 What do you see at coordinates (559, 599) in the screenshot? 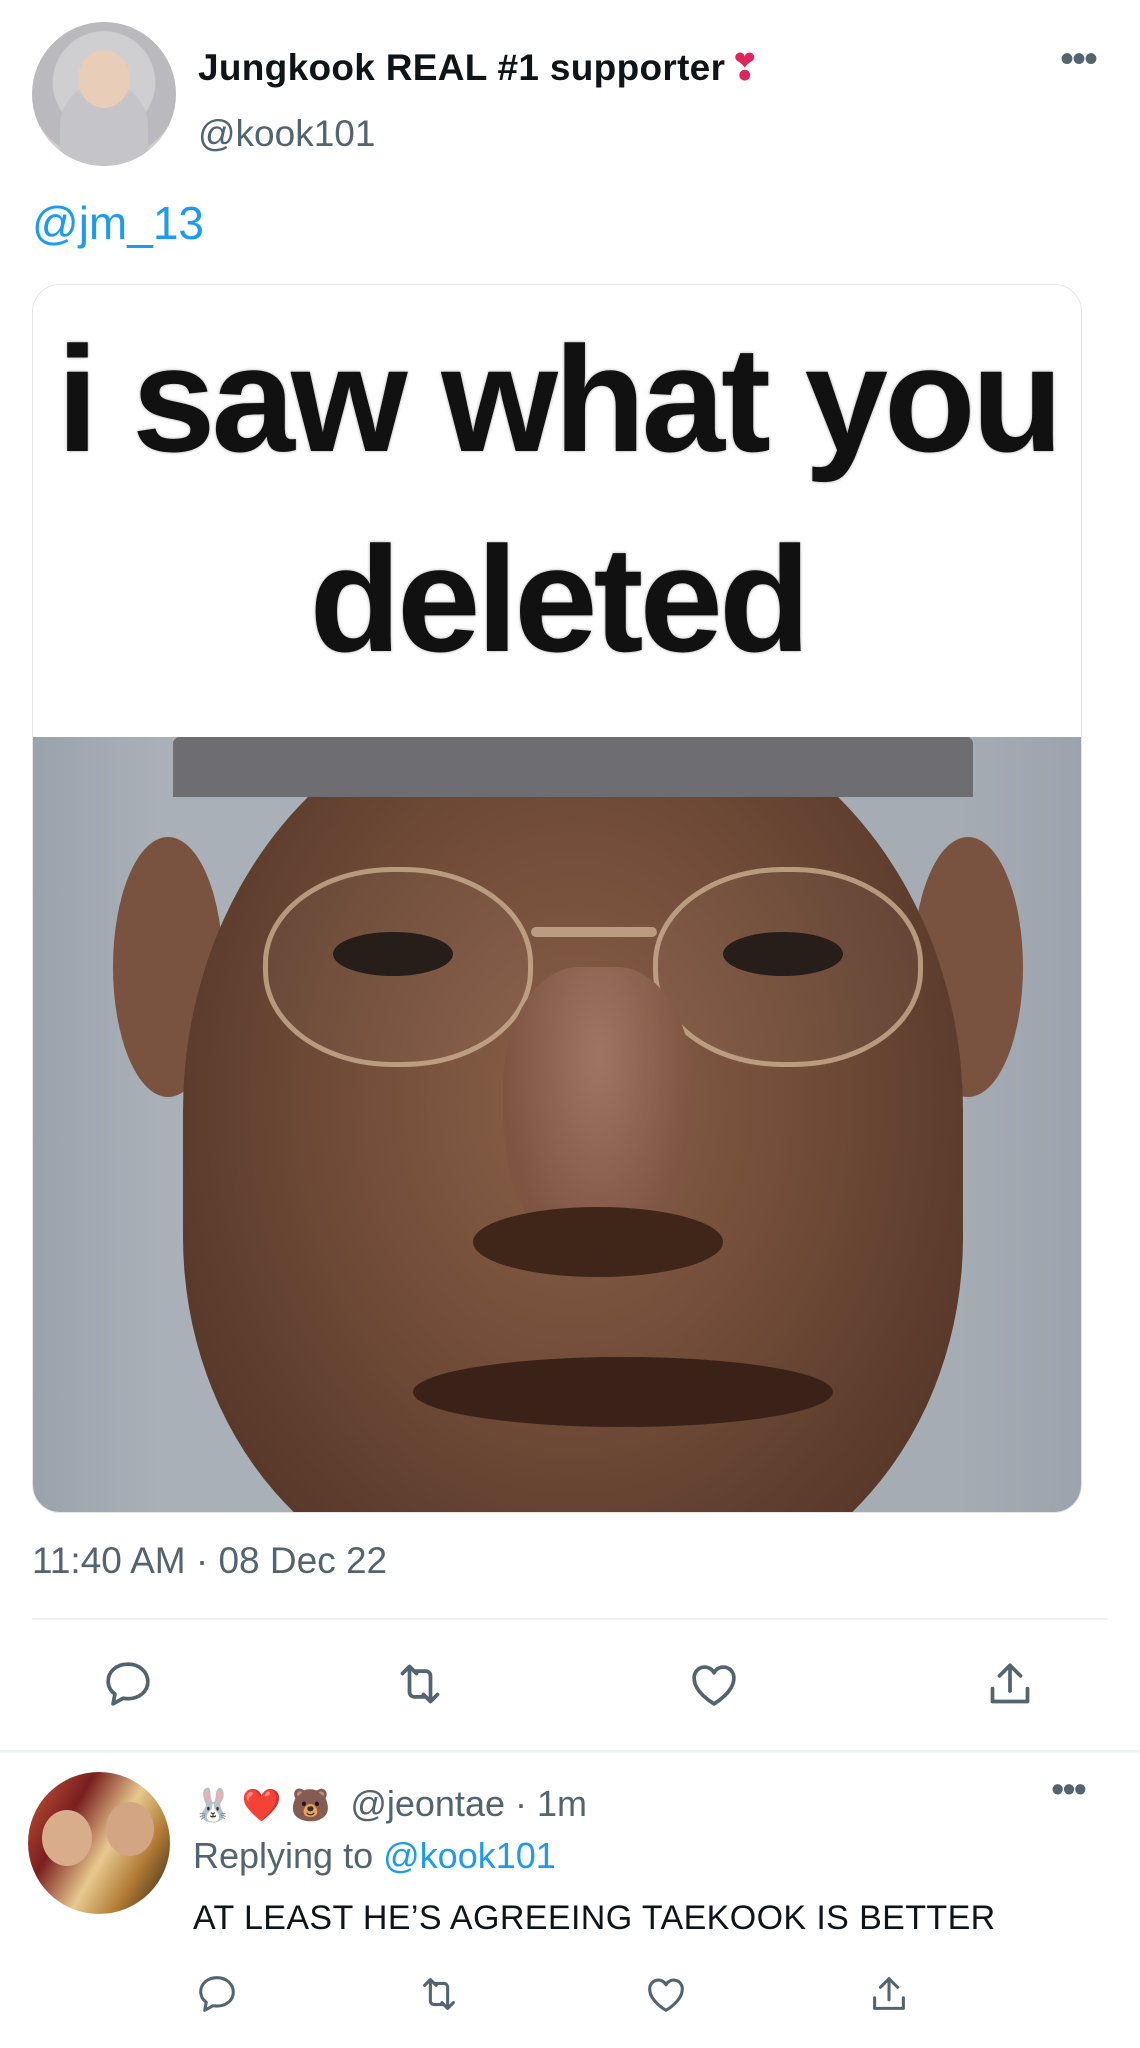
I see `meme-caption-line-2: deleted` at bounding box center [559, 599].